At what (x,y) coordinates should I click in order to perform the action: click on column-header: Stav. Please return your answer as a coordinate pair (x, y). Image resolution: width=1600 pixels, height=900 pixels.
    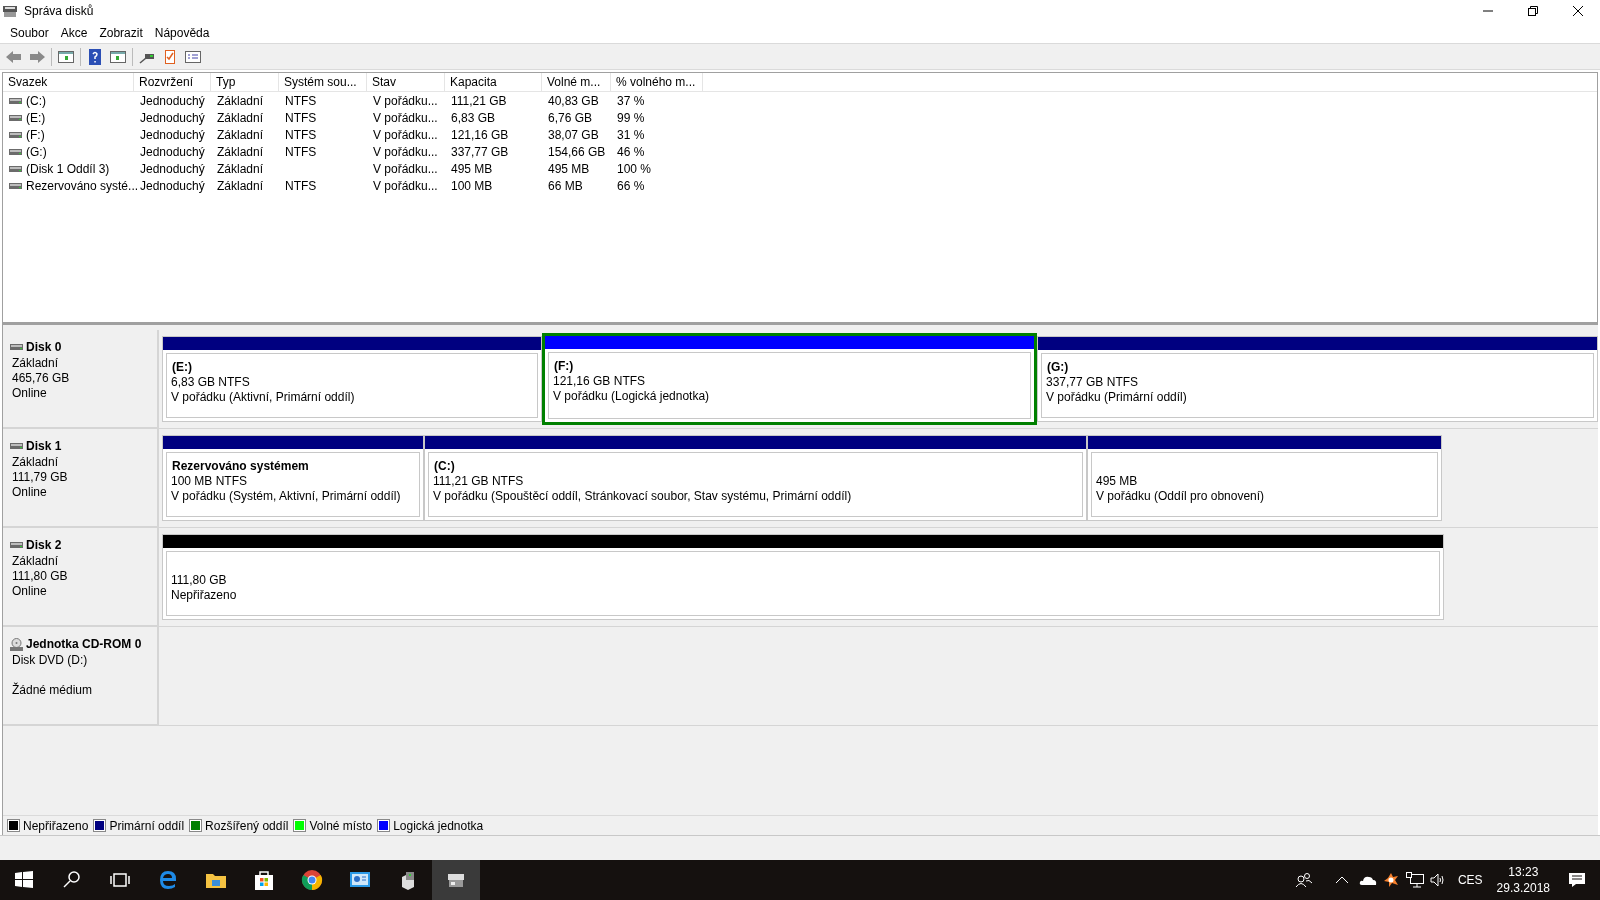
    Looking at the image, I should click on (406, 82).